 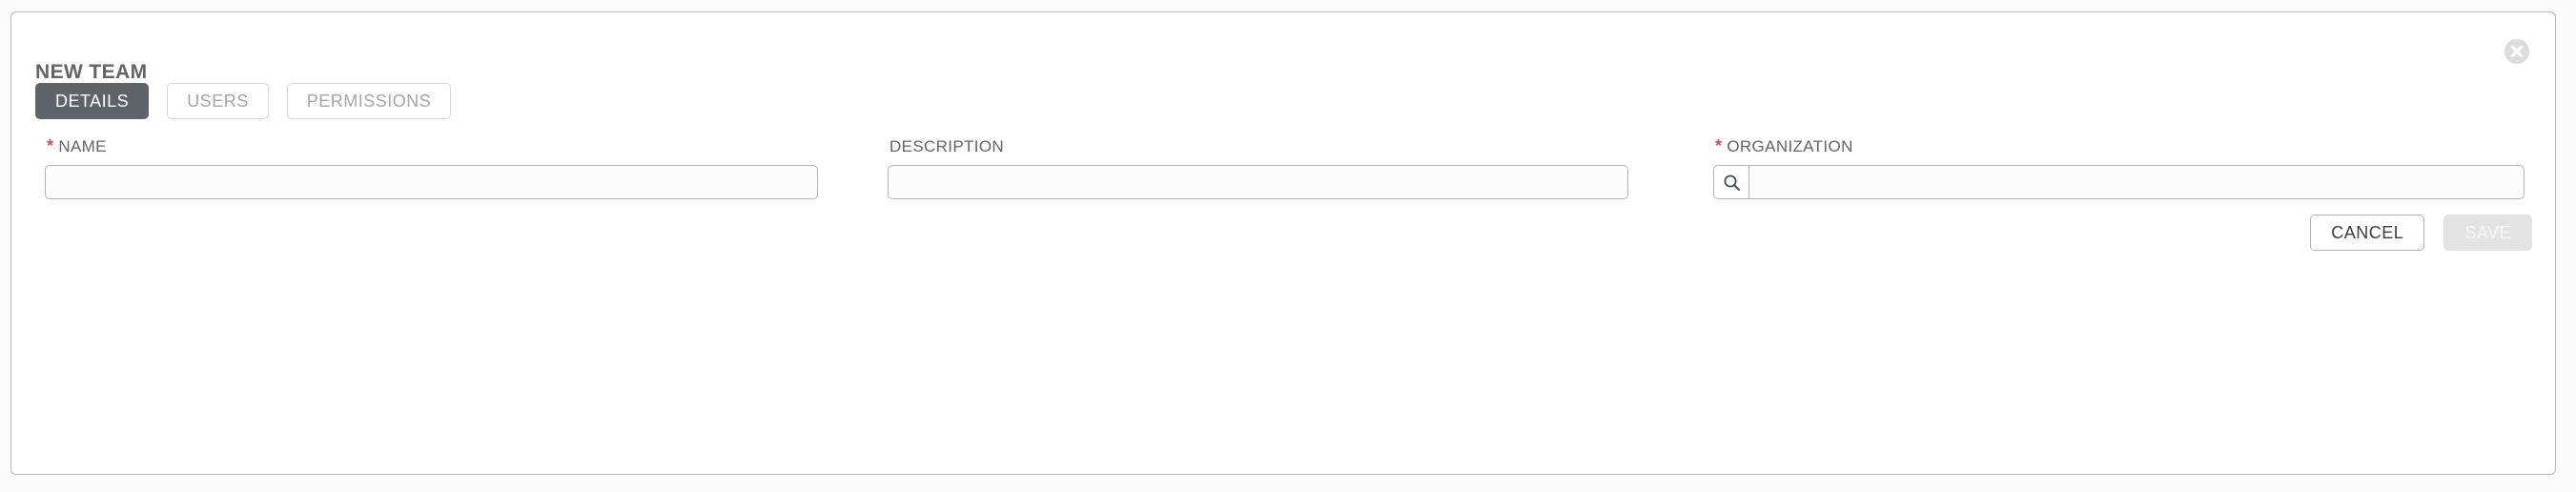 I want to click on save-button: SAVE, so click(x=2487, y=233).